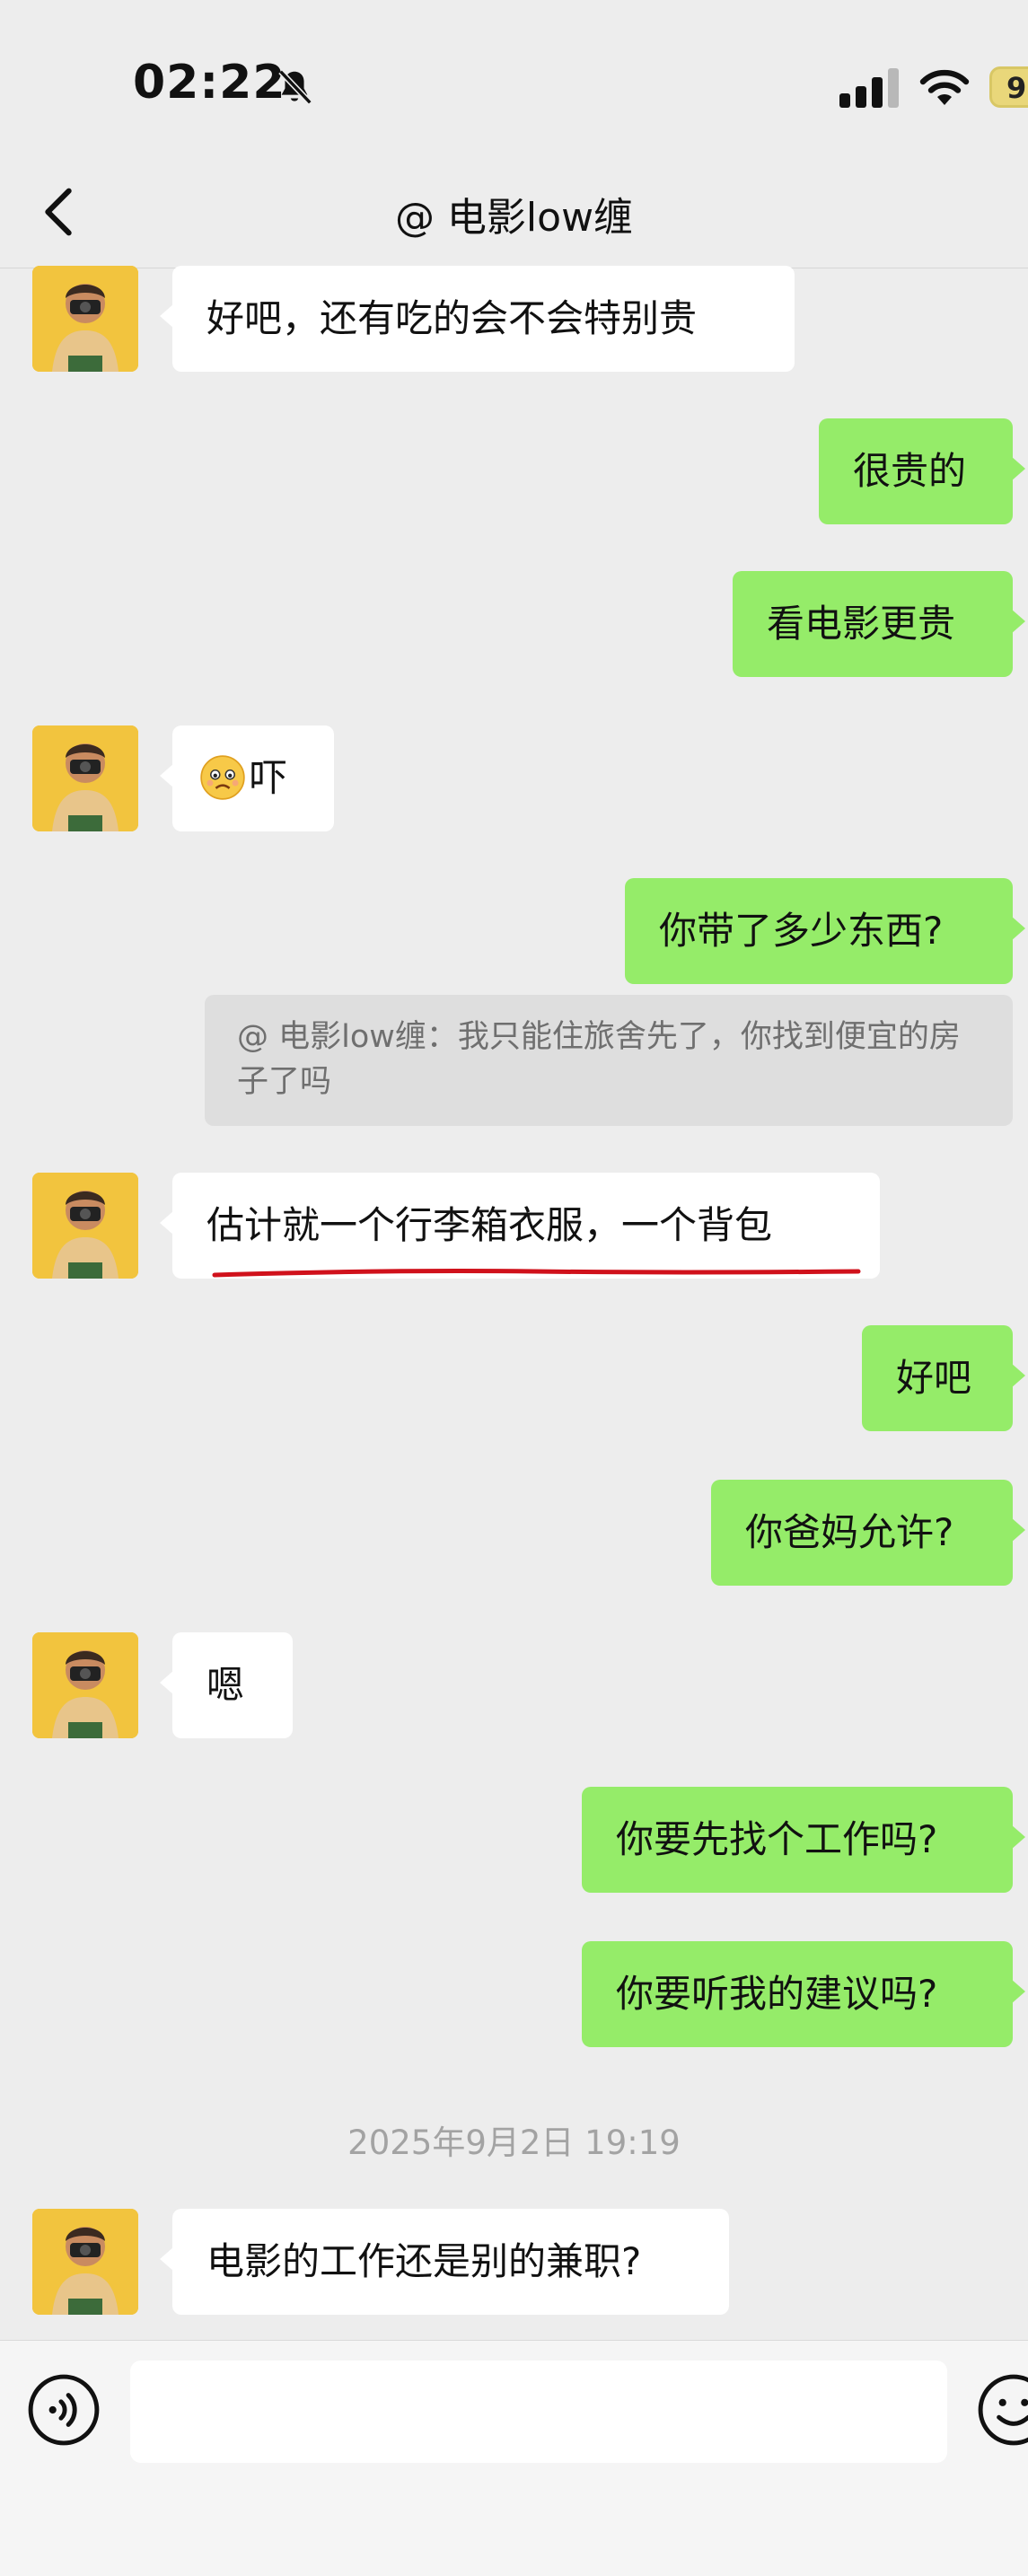  Describe the element at coordinates (1016, 88) in the screenshot. I see `battery-level: 9` at that location.